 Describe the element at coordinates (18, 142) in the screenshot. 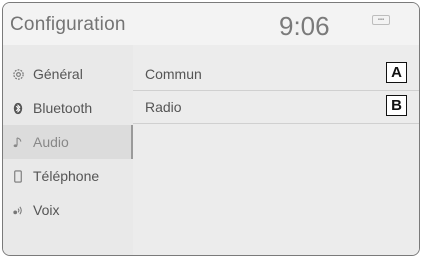

I see `music-note-icon` at that location.